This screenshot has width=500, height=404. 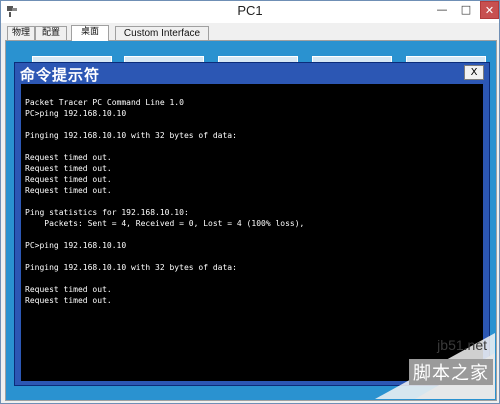 I want to click on watermark-url: jb51.net, so click(x=462, y=345).